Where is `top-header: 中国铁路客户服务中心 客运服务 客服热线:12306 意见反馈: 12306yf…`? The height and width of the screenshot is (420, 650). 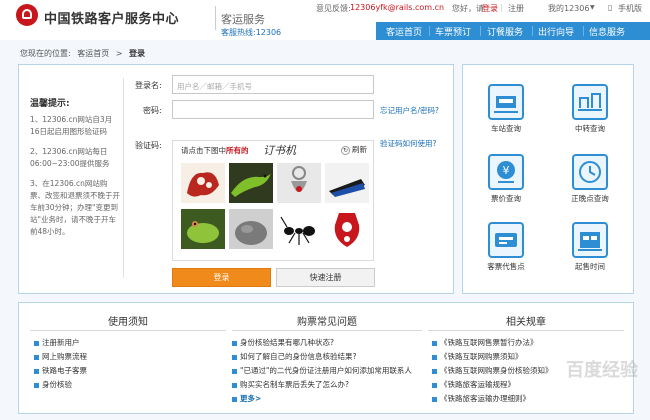
top-header: 中国铁路客户服务中心 客运服务 客服热线:12306 意见反馈: 12306yf… is located at coordinates (325, 20).